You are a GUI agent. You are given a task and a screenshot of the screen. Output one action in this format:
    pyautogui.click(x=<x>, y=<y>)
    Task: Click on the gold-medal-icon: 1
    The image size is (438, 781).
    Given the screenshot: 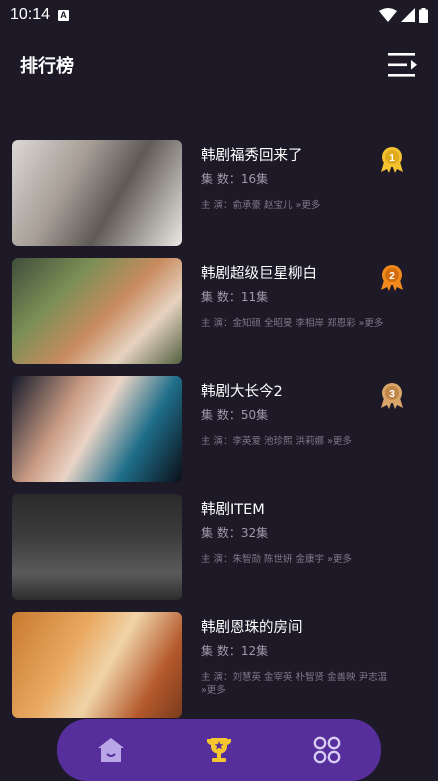 What is the action you would take?
    pyautogui.click(x=392, y=160)
    